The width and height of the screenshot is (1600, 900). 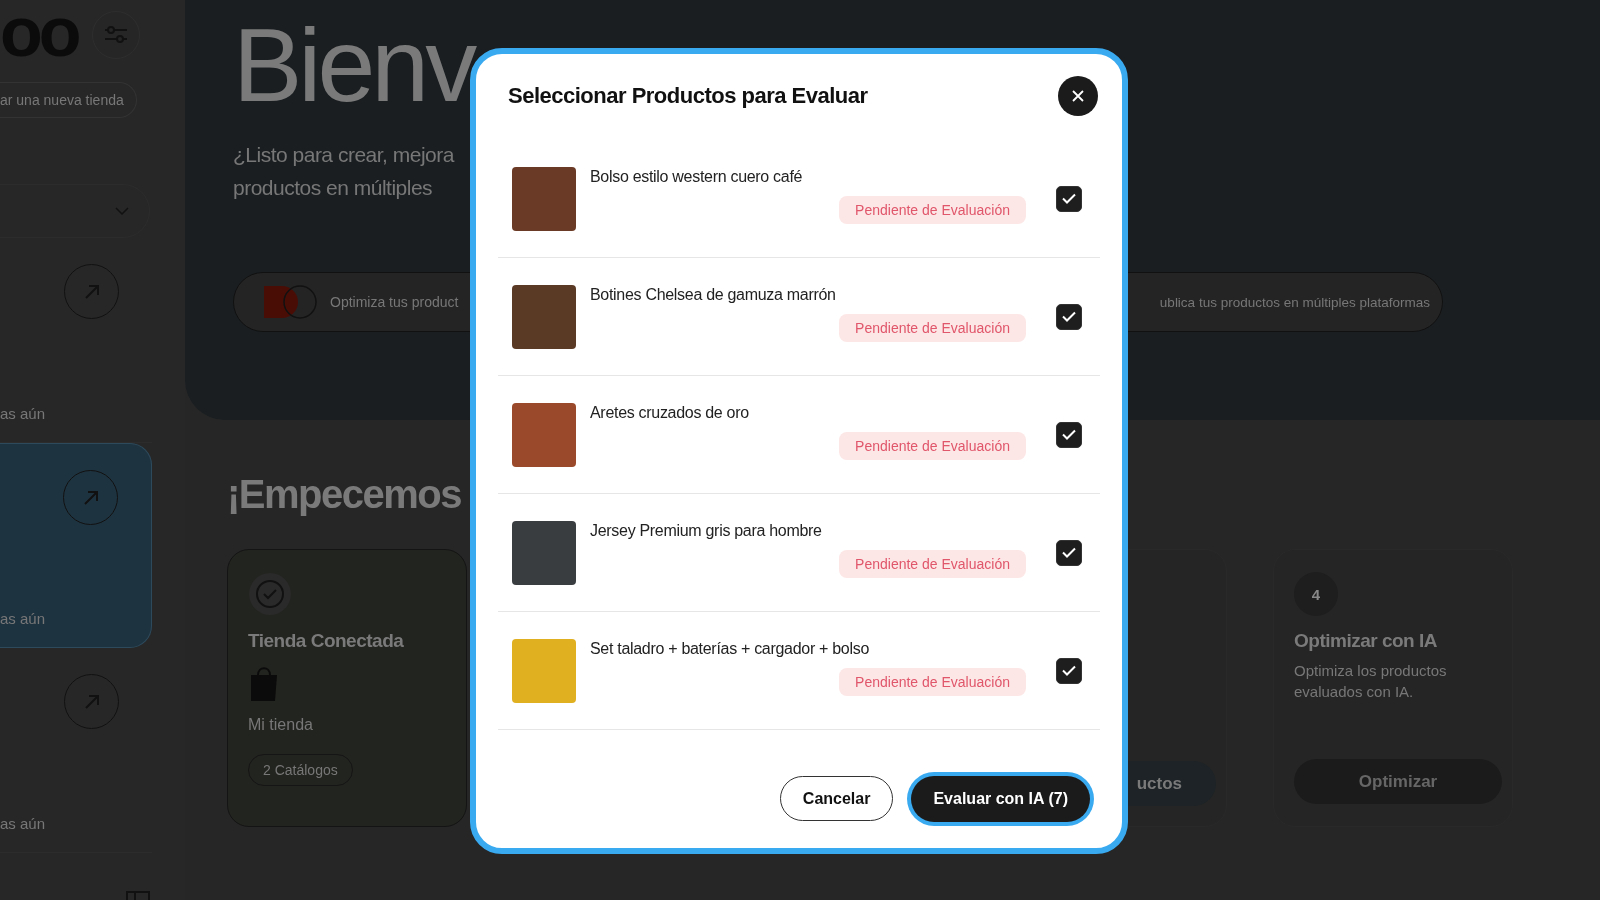 I want to click on check-circle-icon, so click(x=270, y=594).